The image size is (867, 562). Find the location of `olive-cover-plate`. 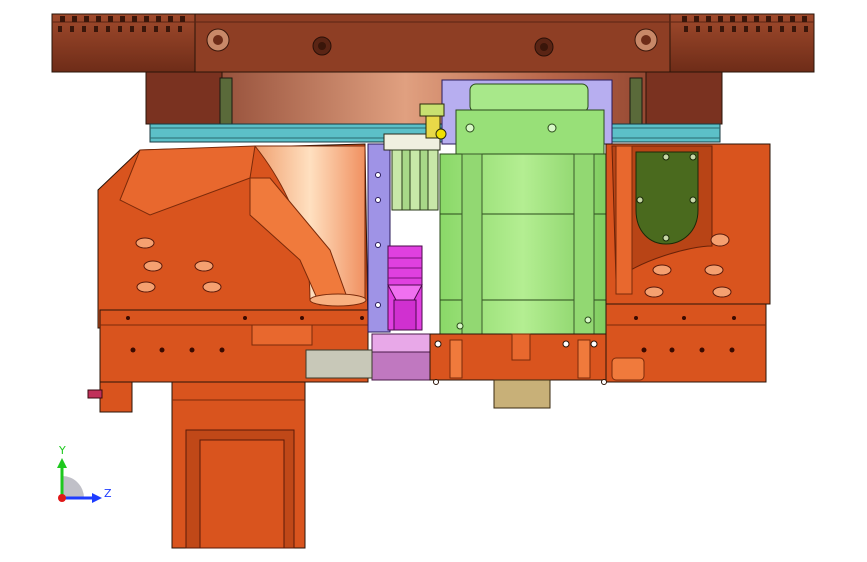

olive-cover-plate is located at coordinates (667, 198).